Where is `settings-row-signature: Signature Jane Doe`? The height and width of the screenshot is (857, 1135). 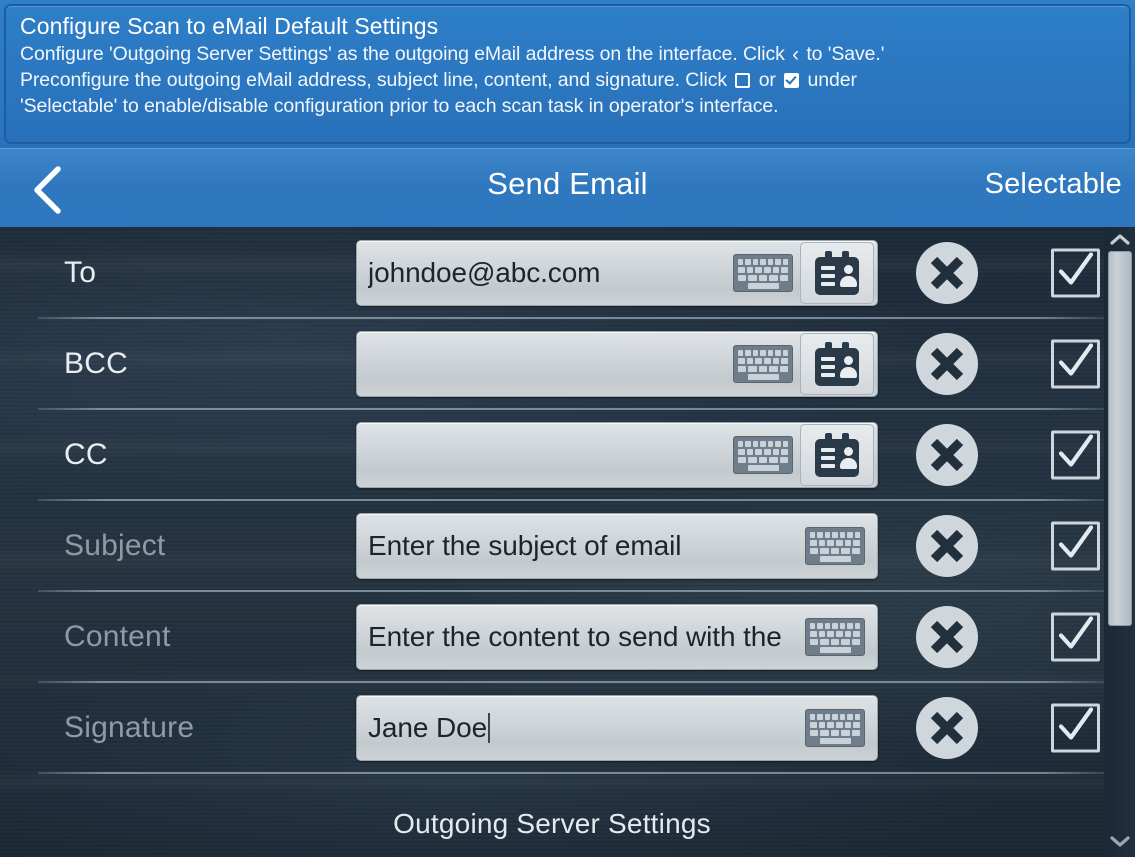 settings-row-signature: Signature Jane Doe is located at coordinates (552, 727).